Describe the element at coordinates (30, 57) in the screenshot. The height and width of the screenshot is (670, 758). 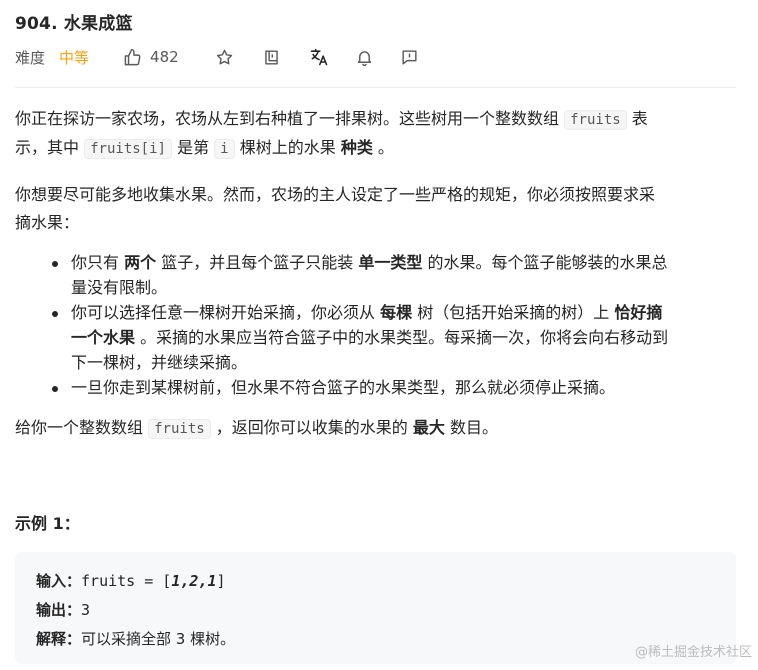
I see `difficulty-label: 难度` at that location.